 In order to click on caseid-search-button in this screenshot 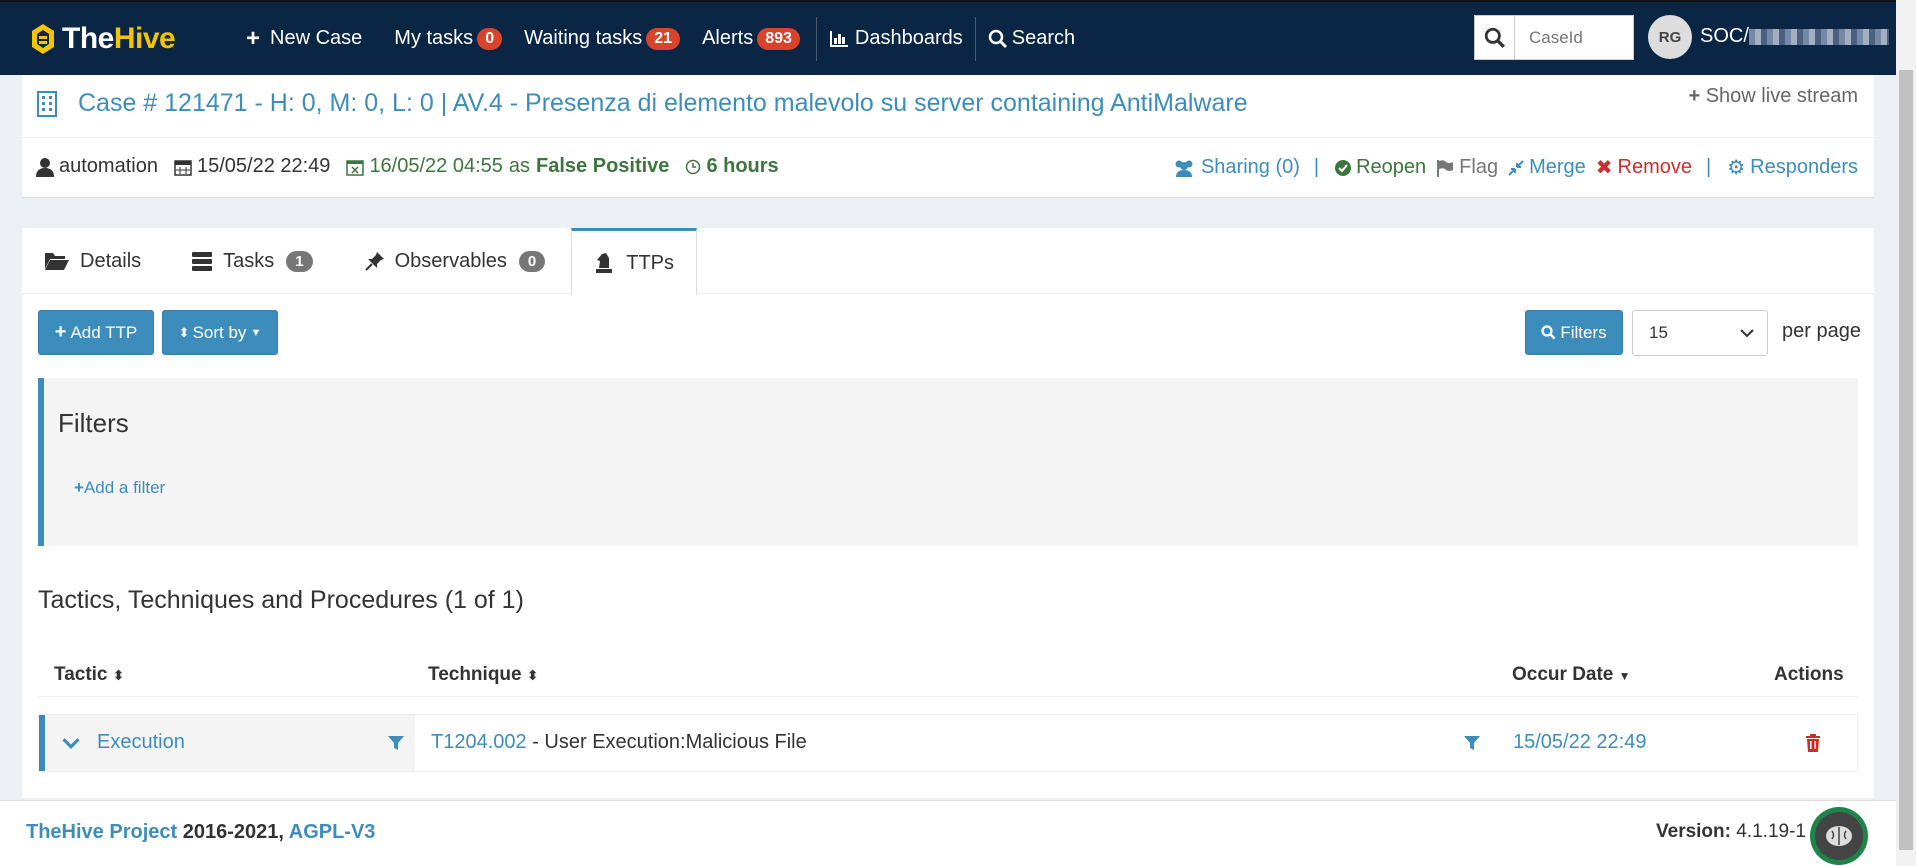, I will do `click(1495, 37)`.